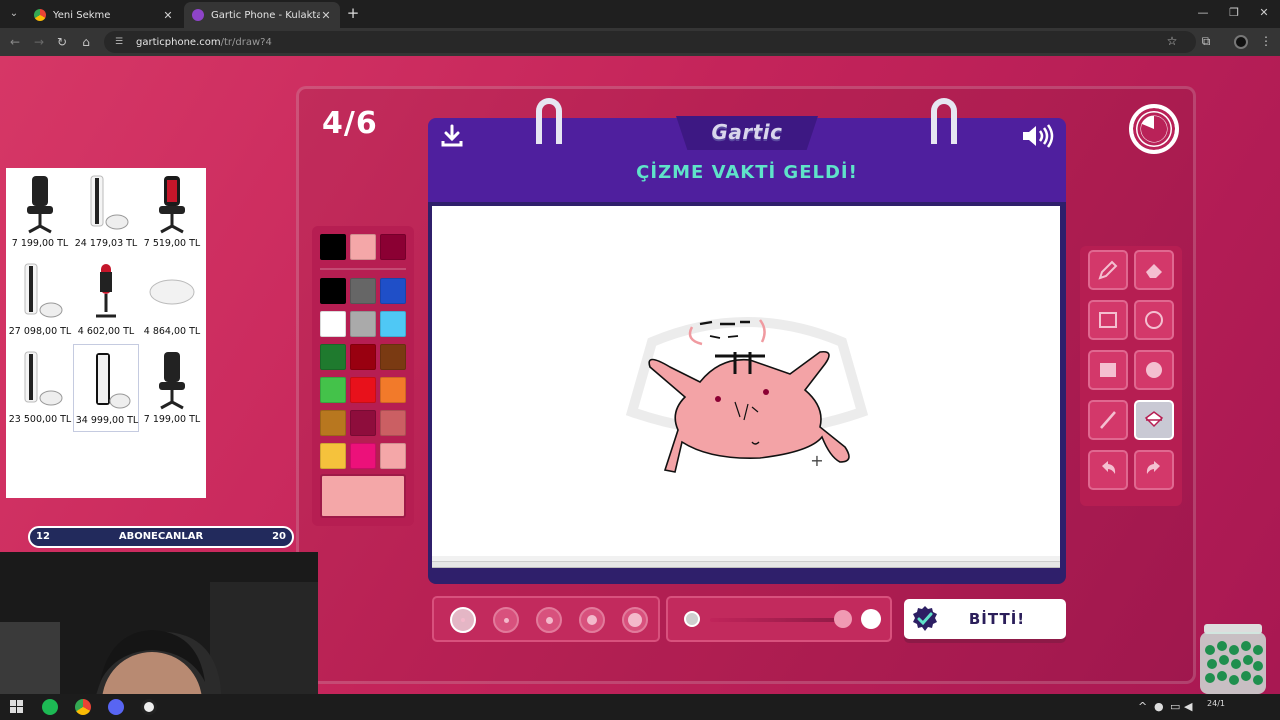 The width and height of the screenshot is (1280, 720). What do you see at coordinates (172, 292) in the screenshot?
I see `mouse-icon` at bounding box center [172, 292].